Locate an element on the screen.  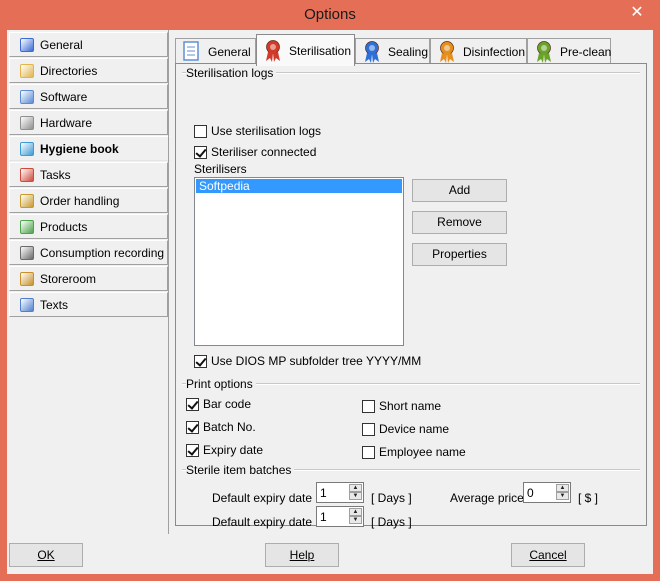
sidebar-item-directories: Directories is located at coordinates (88, 70).